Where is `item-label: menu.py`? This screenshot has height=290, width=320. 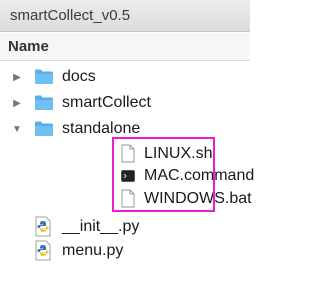
item-label: menu.py is located at coordinates (93, 250).